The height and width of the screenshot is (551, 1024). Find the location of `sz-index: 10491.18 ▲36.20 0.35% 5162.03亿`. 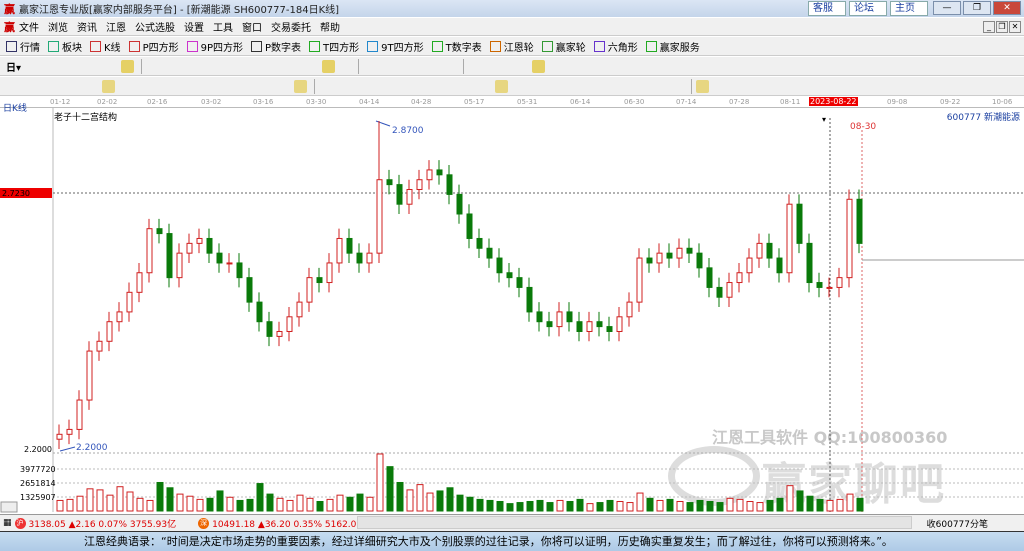

sz-index: 10491.18 ▲36.20 0.35% 5162.03亿 is located at coordinates (291, 523).